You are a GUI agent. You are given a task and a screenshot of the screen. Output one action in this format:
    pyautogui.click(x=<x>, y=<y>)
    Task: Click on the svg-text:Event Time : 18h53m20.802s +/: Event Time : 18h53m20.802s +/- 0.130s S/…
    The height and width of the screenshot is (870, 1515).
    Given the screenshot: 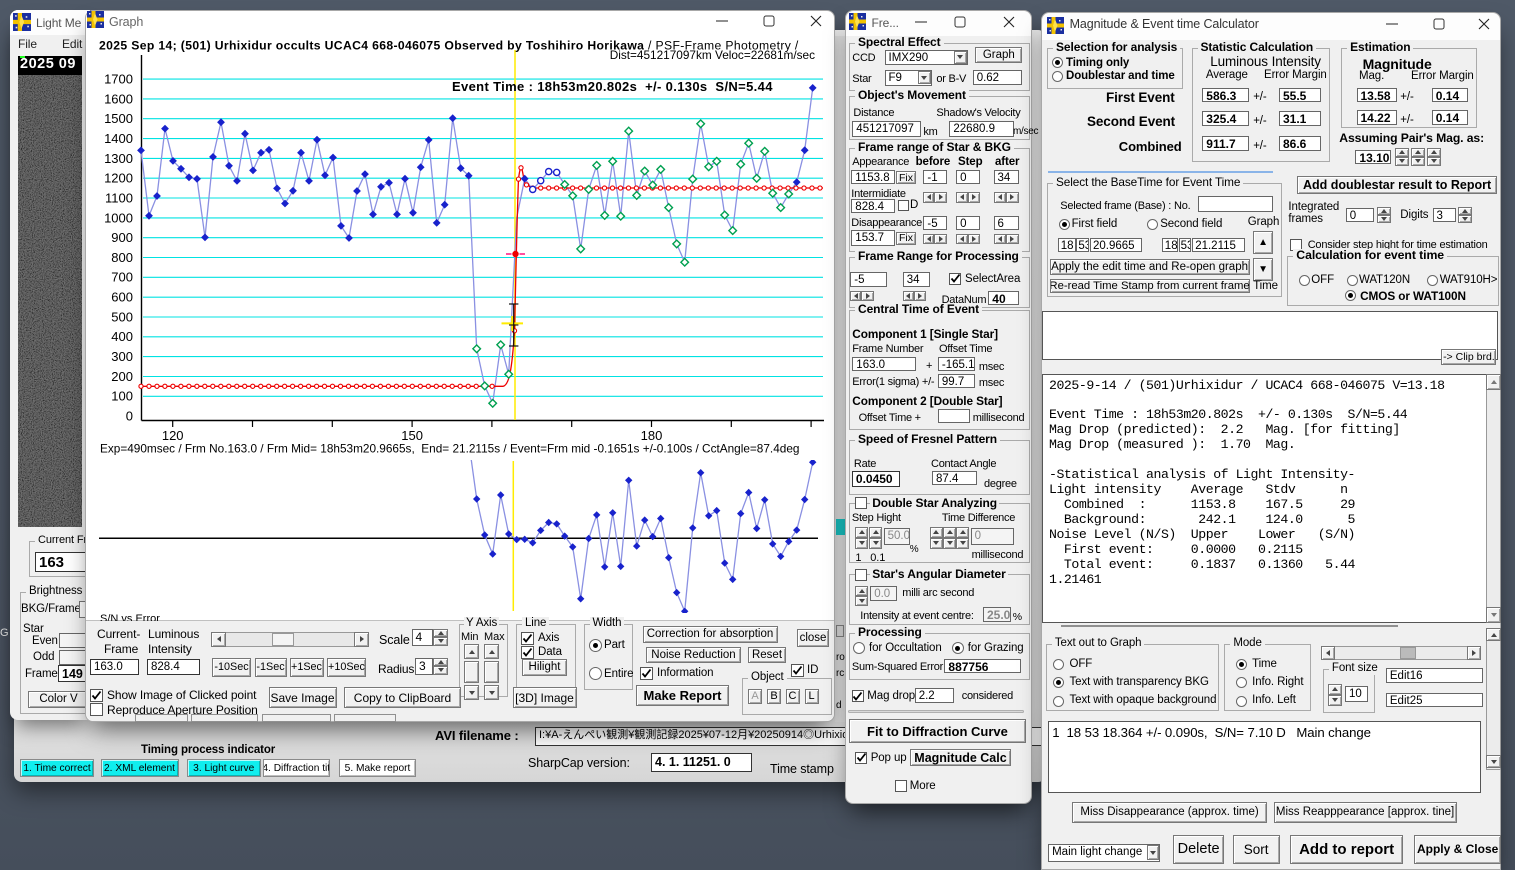 What is the action you would take?
    pyautogui.click(x=612, y=86)
    